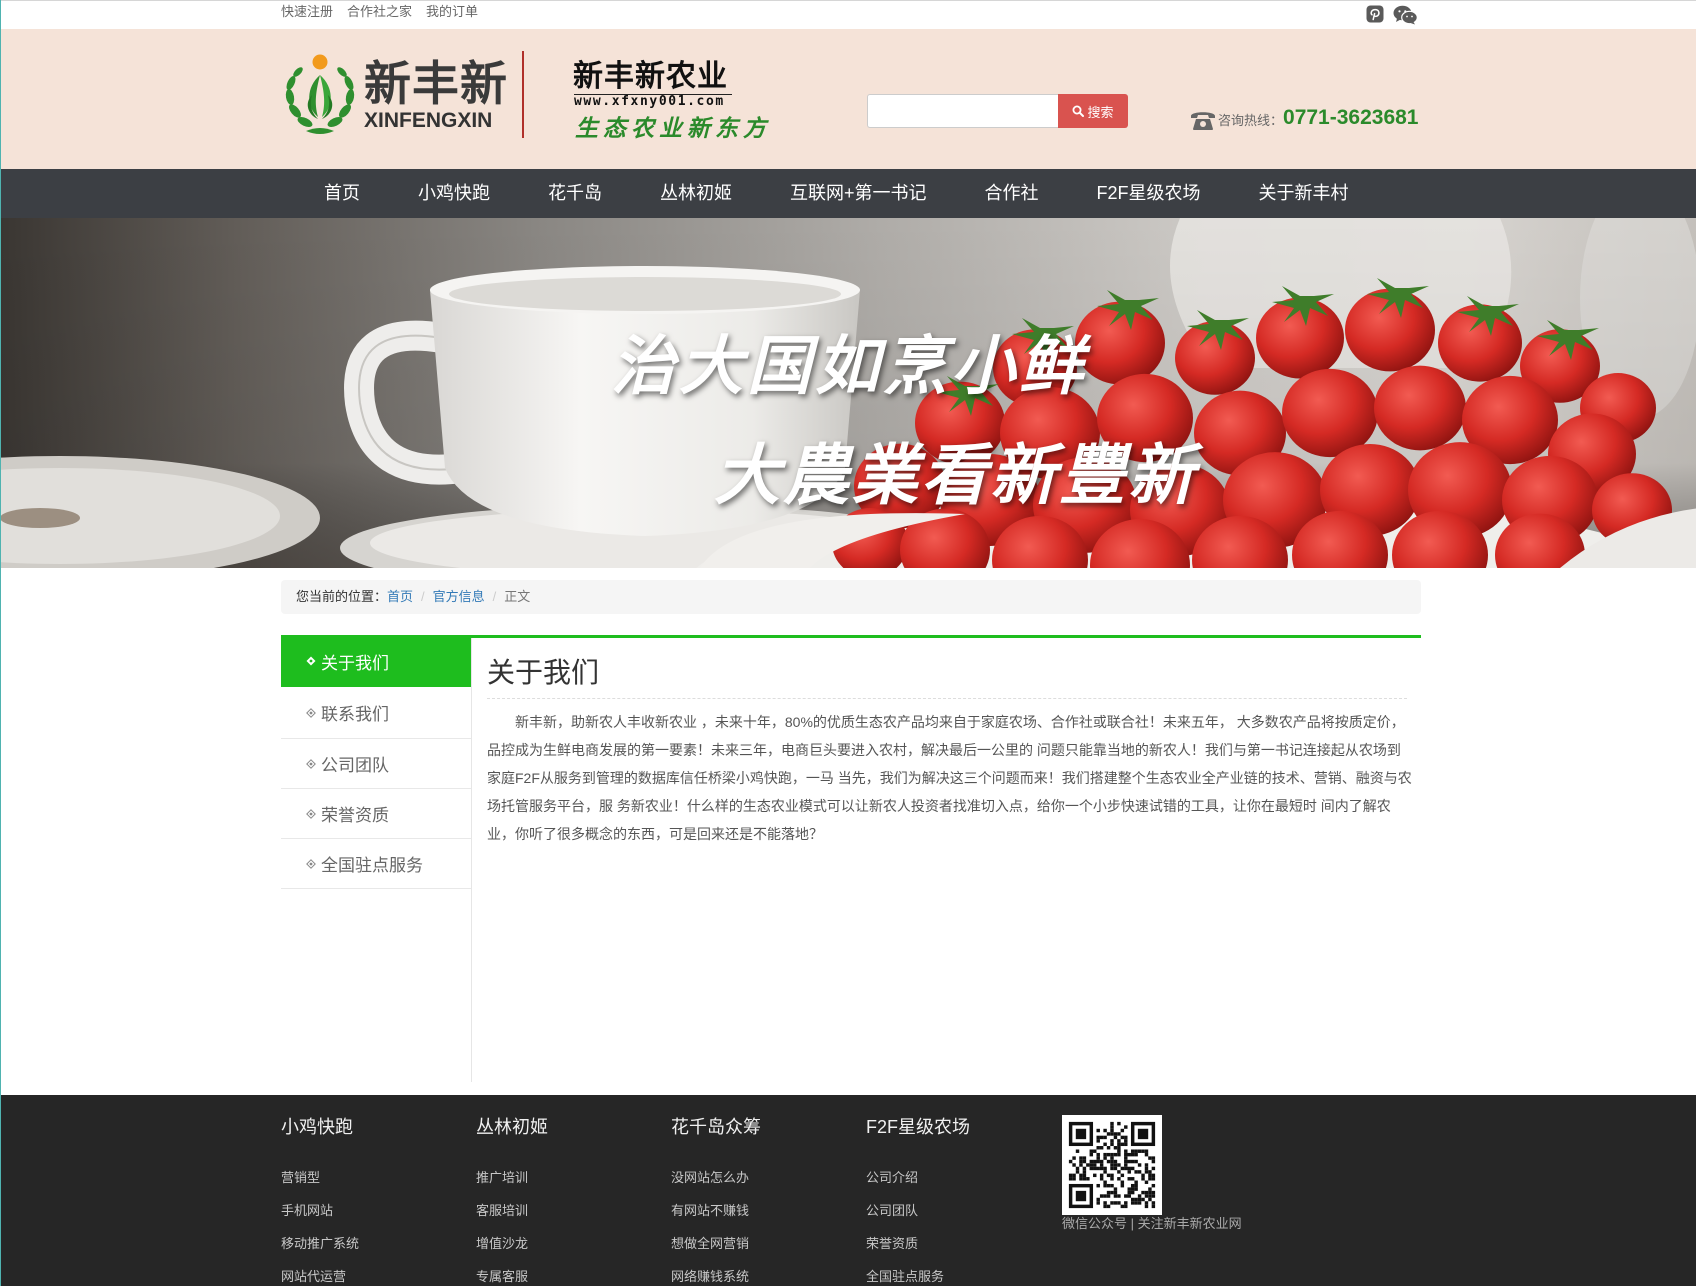 The width and height of the screenshot is (1696, 1286). I want to click on footer-link: 网站代运营, so click(313, 1277).